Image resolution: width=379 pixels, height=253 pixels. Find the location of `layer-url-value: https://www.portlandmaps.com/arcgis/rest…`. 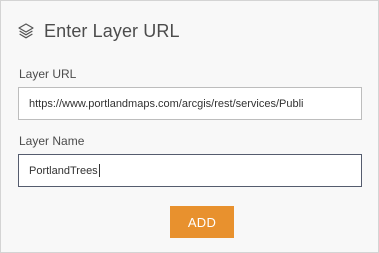

layer-url-value: https://www.portlandmaps.com/arcgis/rest… is located at coordinates (166, 103).